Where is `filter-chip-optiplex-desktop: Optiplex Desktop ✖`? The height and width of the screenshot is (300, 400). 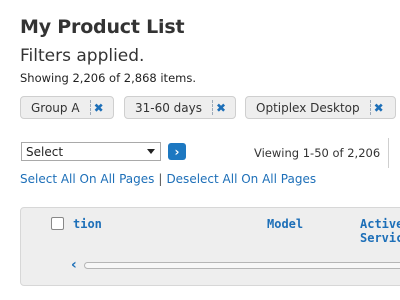
filter-chip-optiplex-desktop: Optiplex Desktop ✖ is located at coordinates (320, 107).